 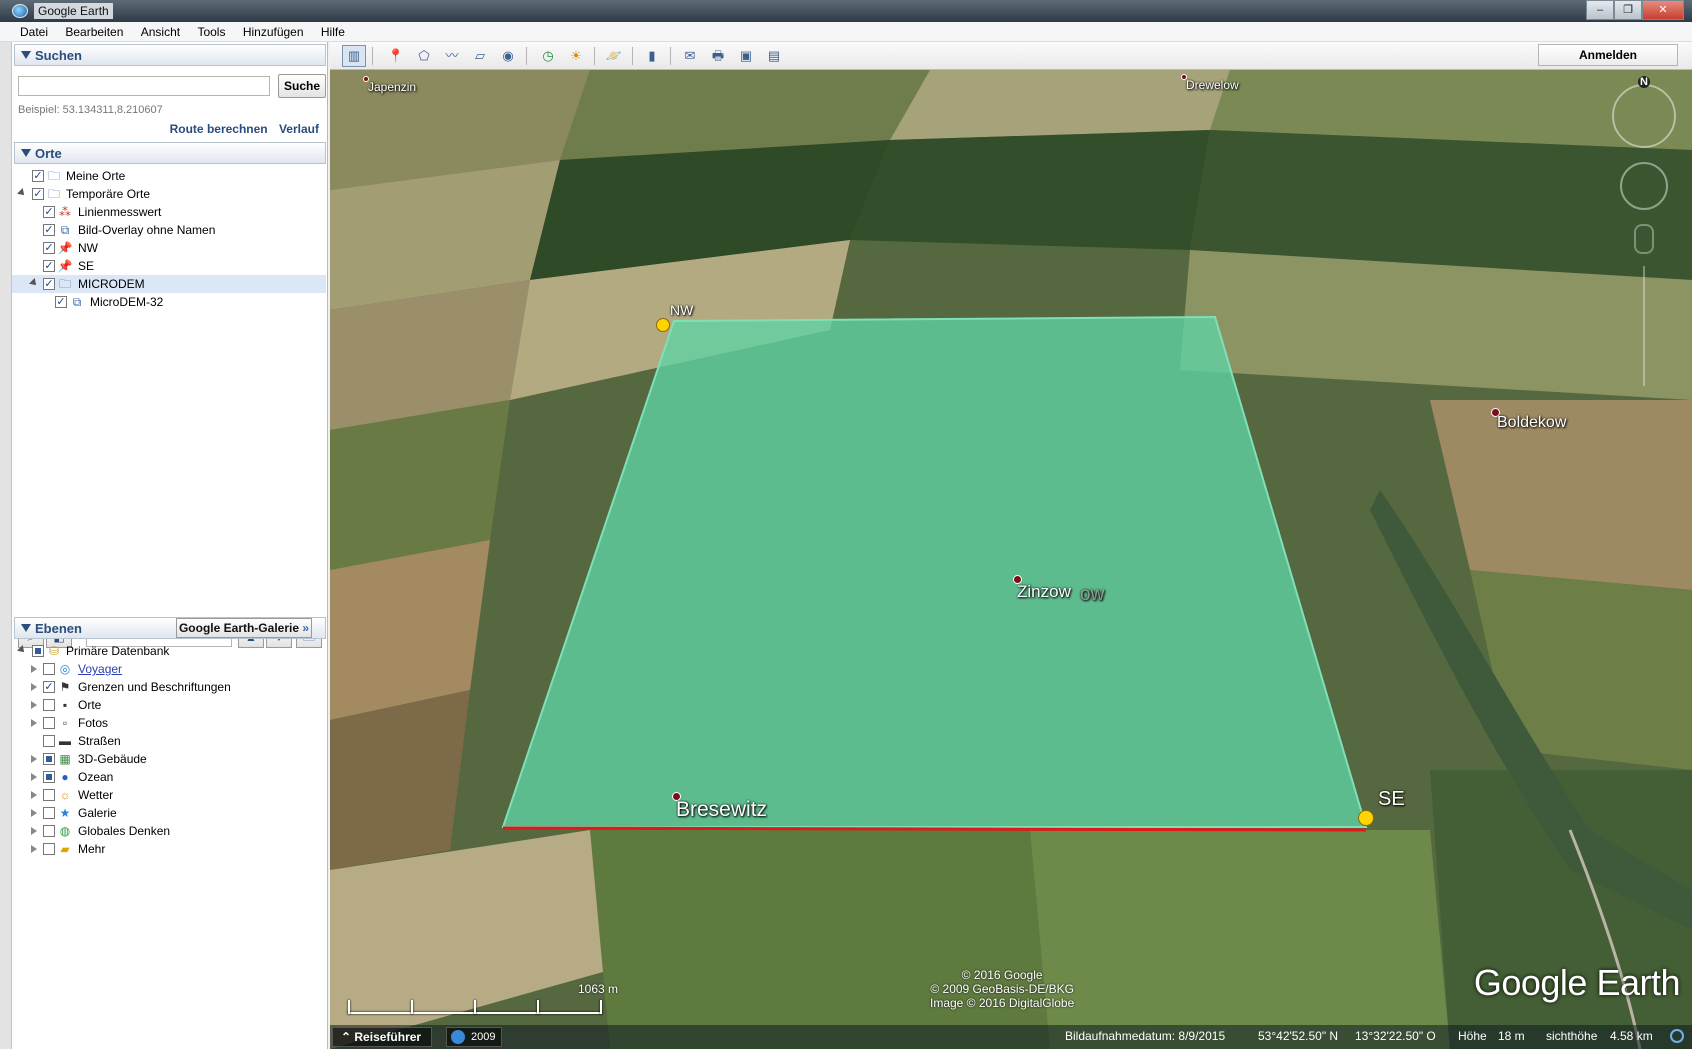 What do you see at coordinates (219, 129) in the screenshot?
I see `route-link: Route berechnen` at bounding box center [219, 129].